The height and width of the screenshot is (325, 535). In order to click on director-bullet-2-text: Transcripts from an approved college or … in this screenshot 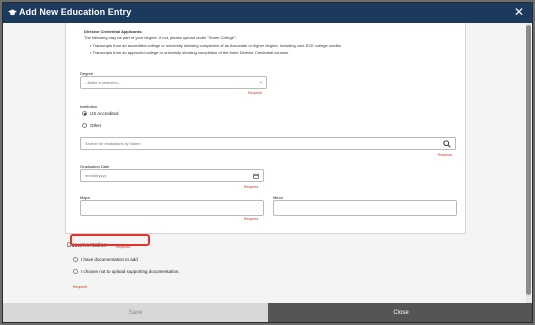, I will do `click(191, 52)`.